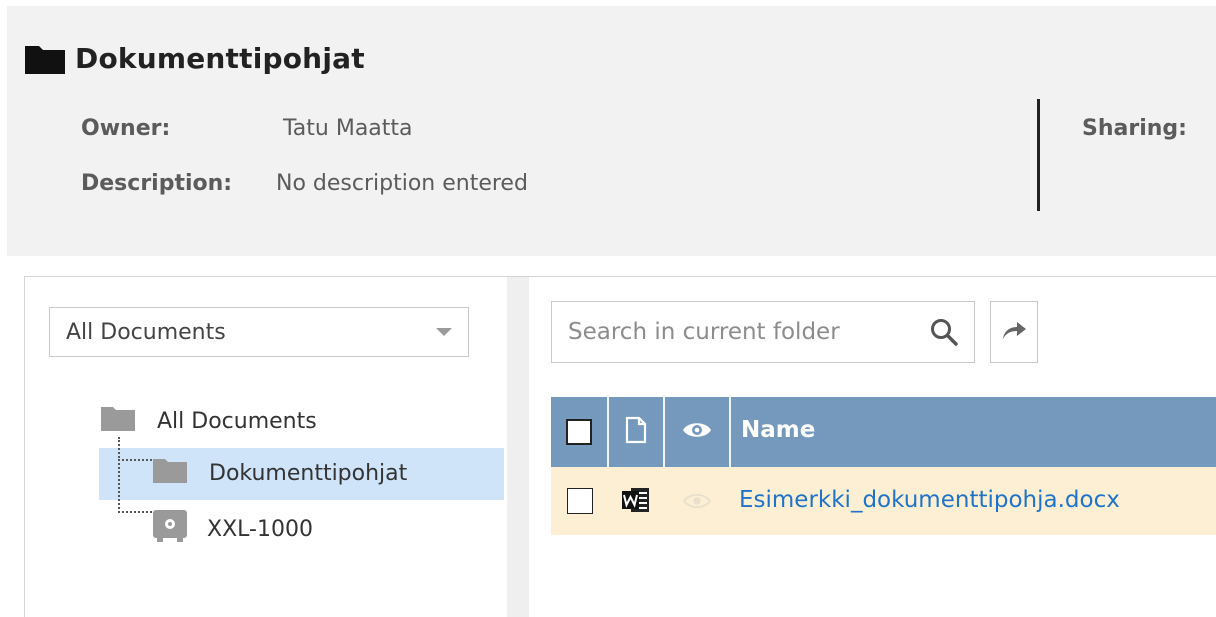 The height and width of the screenshot is (617, 1216). I want to click on select-all-checkbox, so click(579, 432).